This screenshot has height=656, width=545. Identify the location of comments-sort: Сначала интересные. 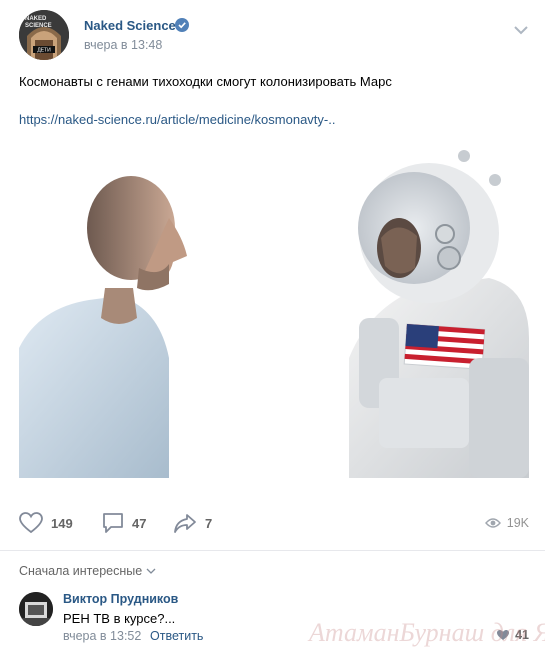
(87, 571).